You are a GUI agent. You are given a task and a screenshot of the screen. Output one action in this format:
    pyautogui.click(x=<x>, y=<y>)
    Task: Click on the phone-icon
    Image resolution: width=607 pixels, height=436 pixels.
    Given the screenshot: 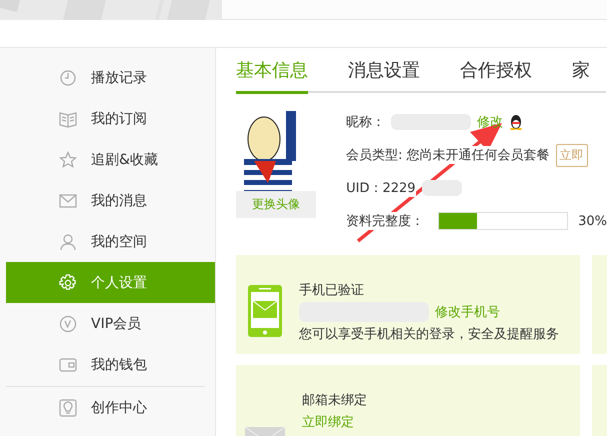 What is the action you would take?
    pyautogui.click(x=265, y=311)
    